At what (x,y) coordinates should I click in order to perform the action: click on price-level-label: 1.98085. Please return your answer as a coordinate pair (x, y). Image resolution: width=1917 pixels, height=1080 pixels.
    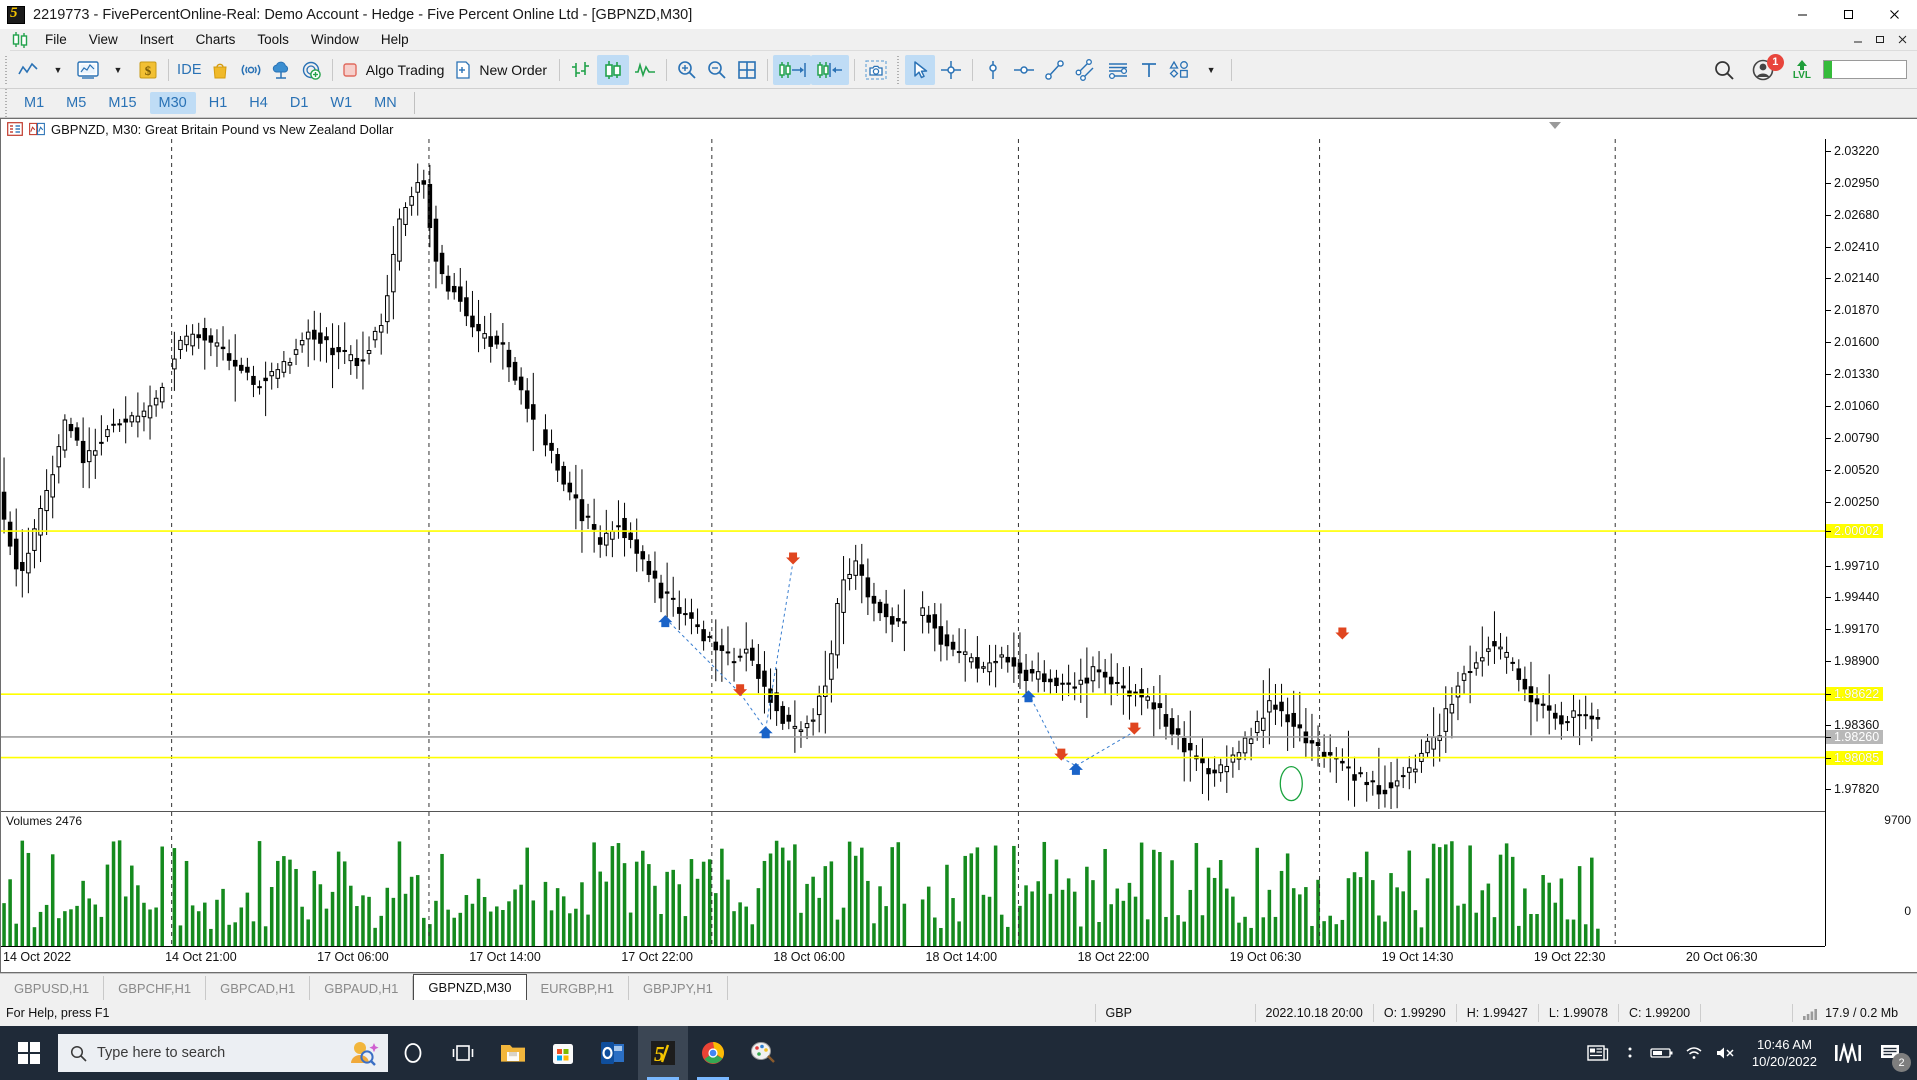
    Looking at the image, I should click on (1855, 757).